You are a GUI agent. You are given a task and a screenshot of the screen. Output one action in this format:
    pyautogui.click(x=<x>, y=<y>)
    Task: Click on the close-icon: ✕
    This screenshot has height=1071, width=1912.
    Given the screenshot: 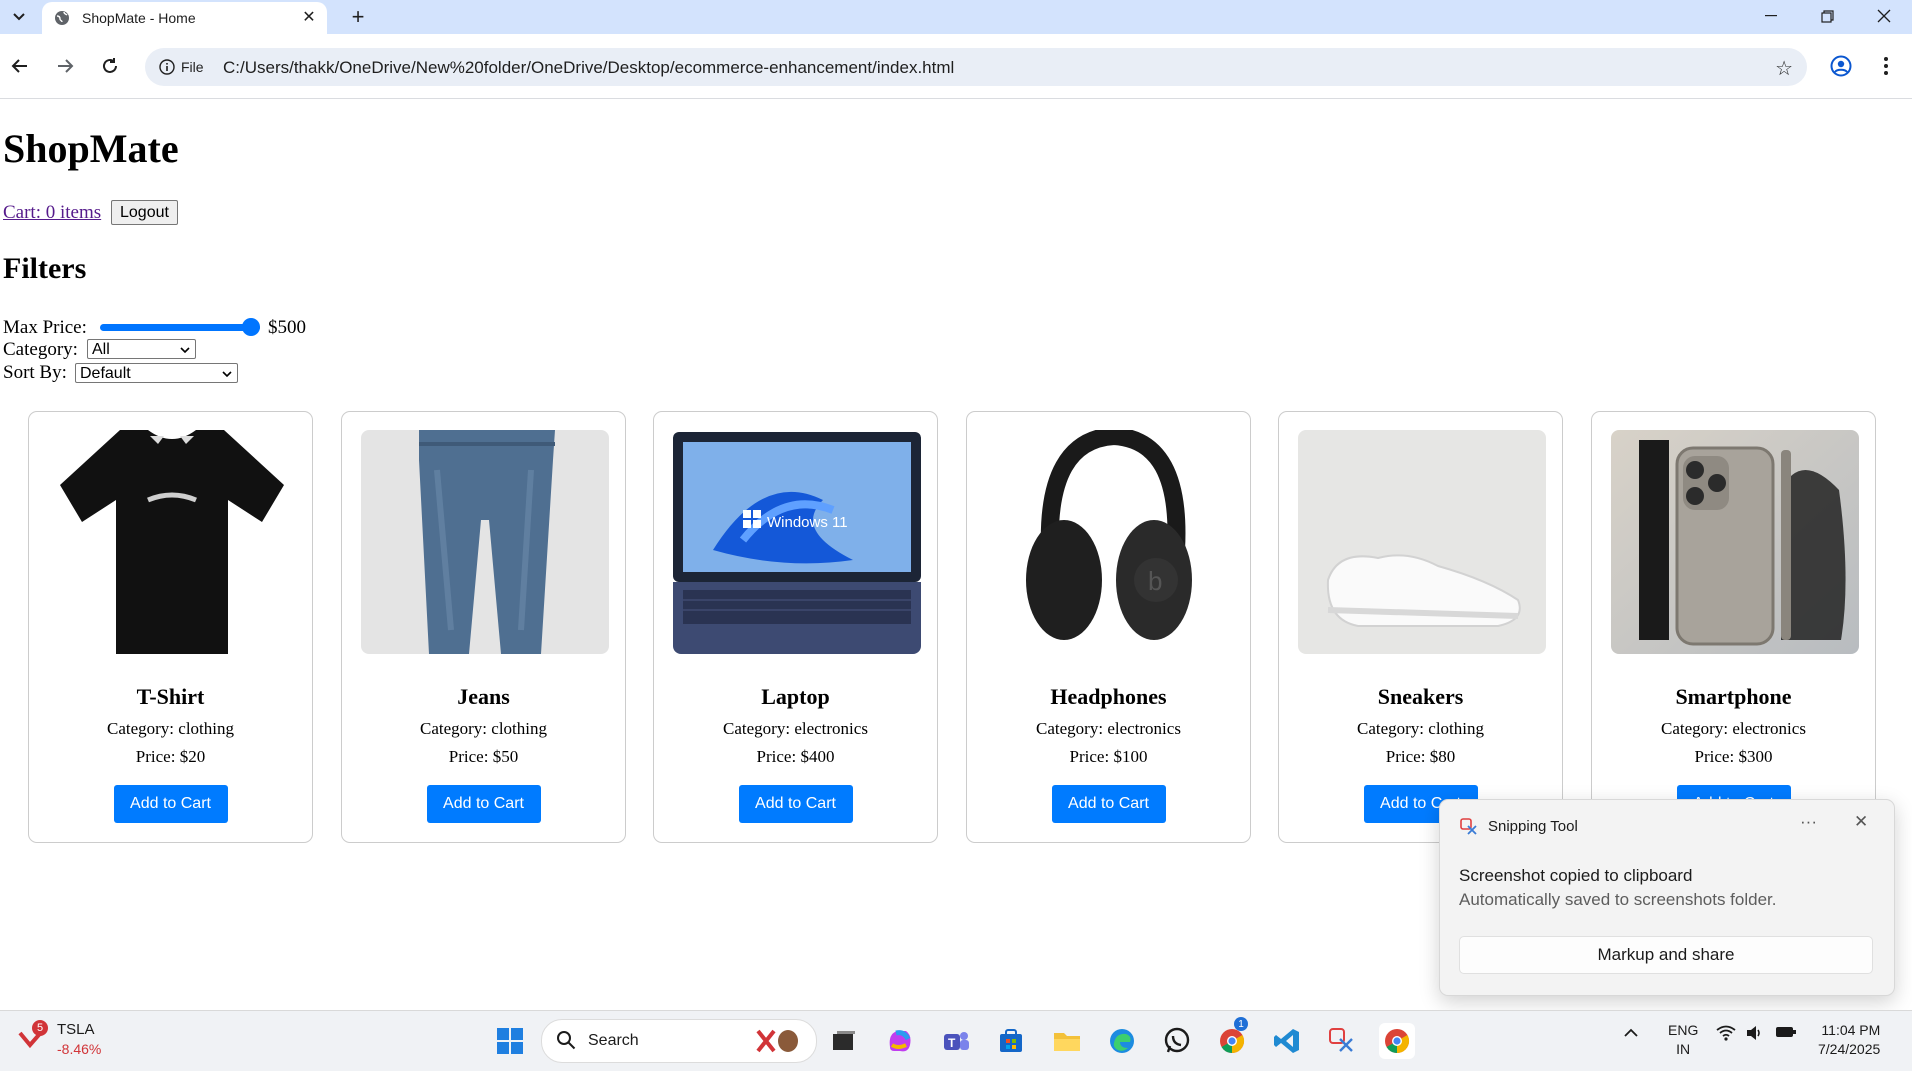 What is the action you would take?
    pyautogui.click(x=1861, y=822)
    